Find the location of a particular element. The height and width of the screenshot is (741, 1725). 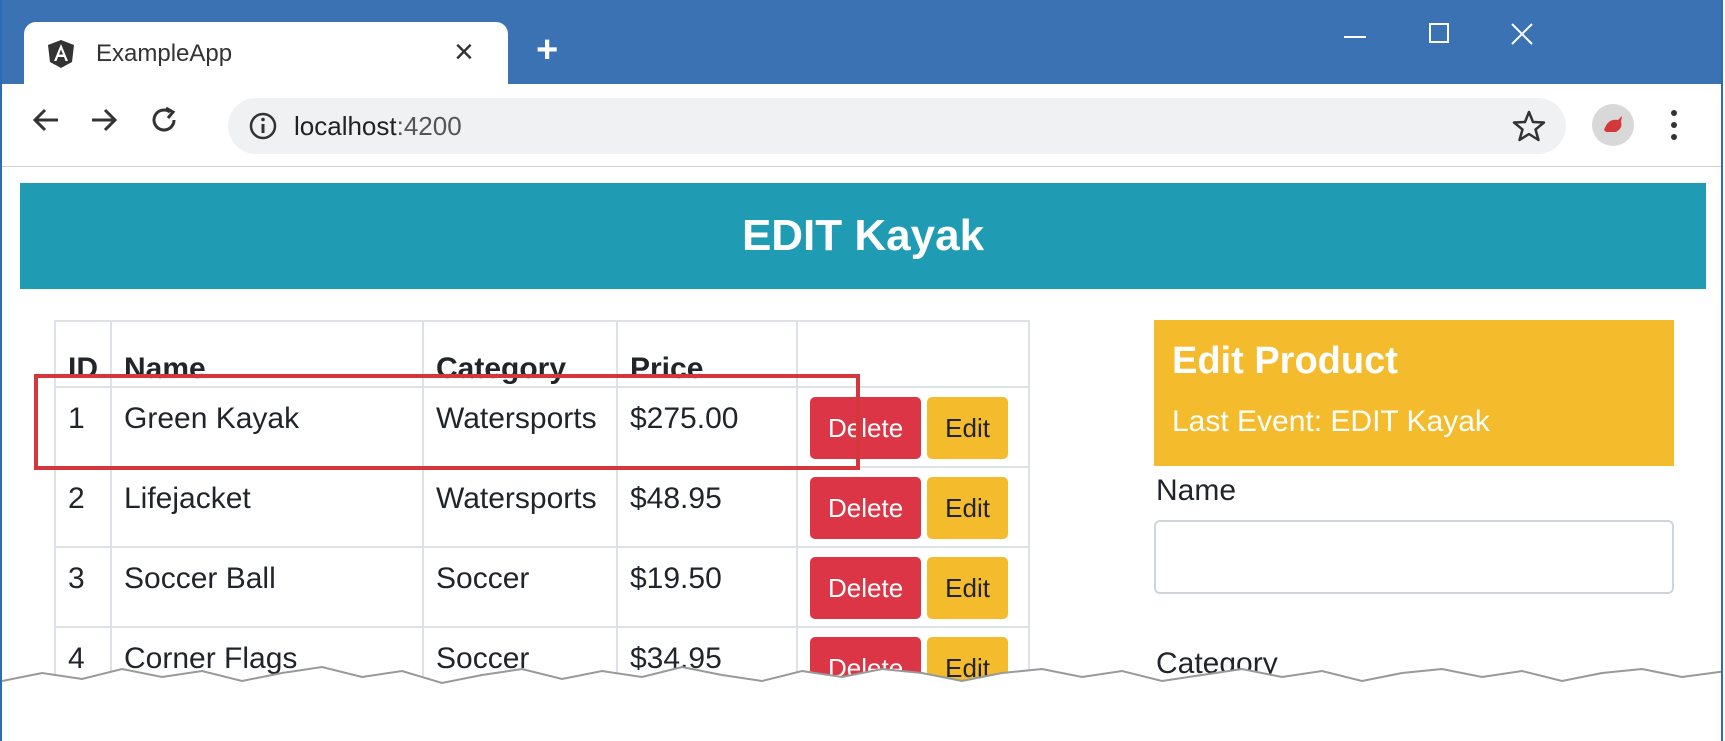

address-host: localhost is located at coordinates (345, 126).